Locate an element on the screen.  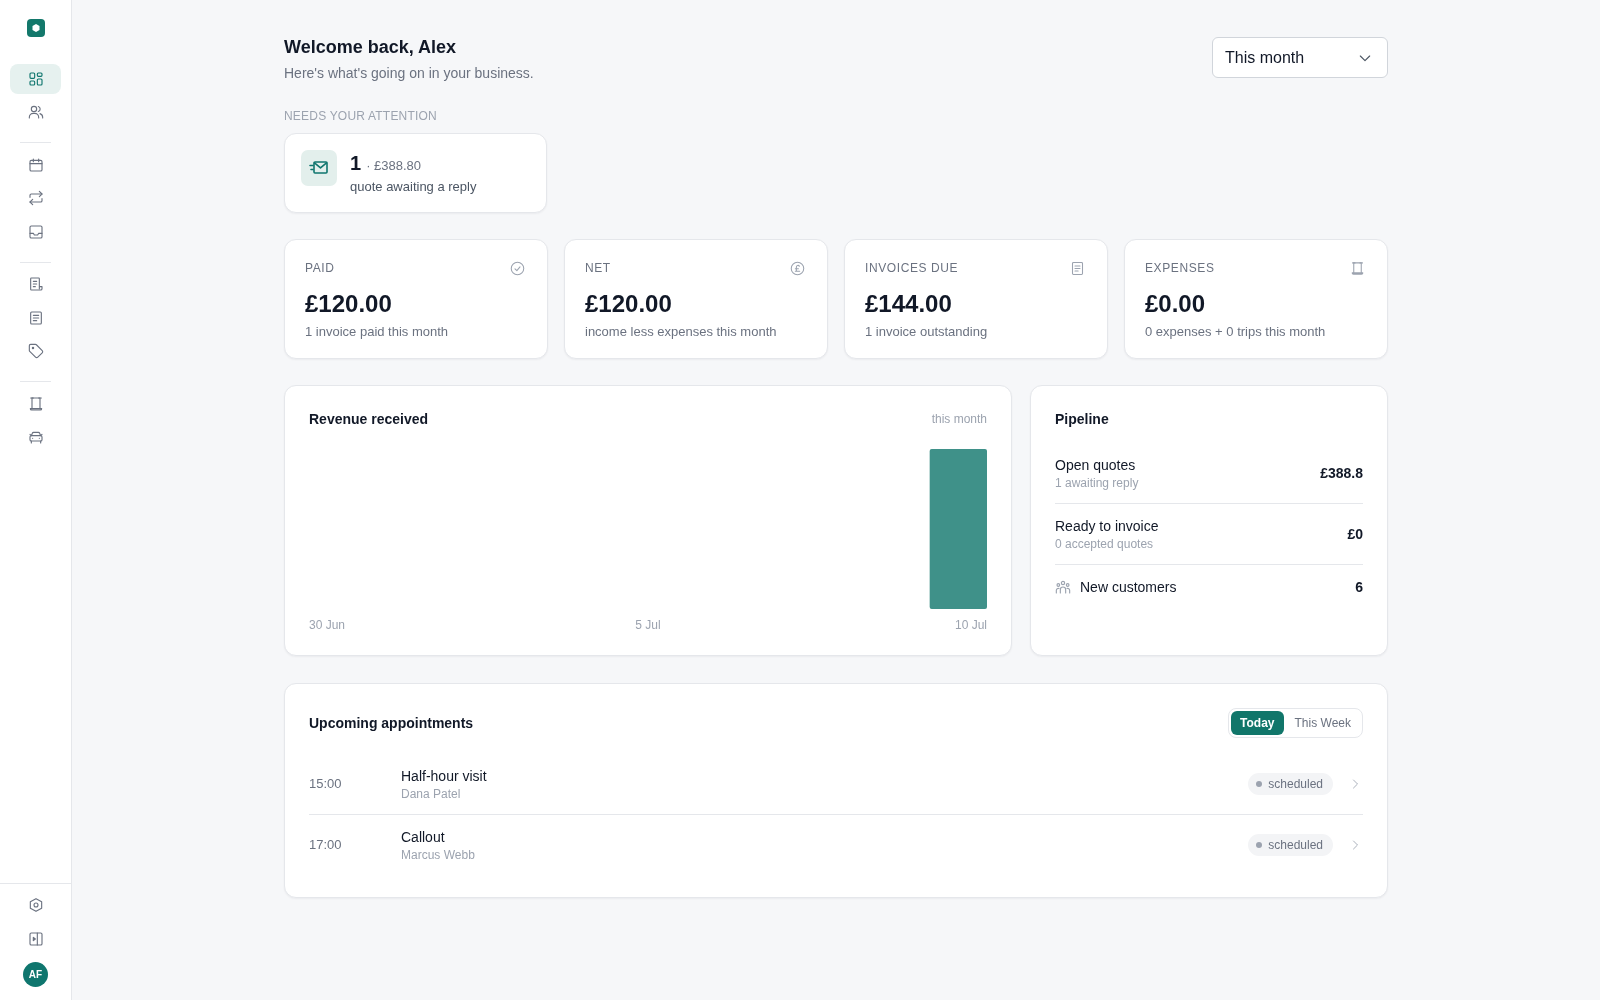
chart-title: Revenue received is located at coordinates (369, 419).